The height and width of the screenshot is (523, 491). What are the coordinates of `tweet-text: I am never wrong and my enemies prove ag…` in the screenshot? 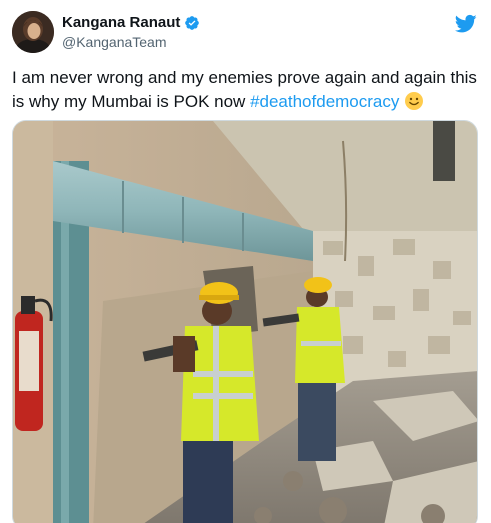 It's located at (247, 90).